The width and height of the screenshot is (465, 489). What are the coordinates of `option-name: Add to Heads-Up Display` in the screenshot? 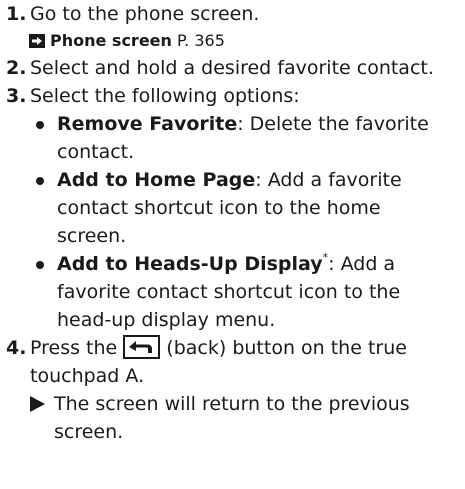 It's located at (190, 264).